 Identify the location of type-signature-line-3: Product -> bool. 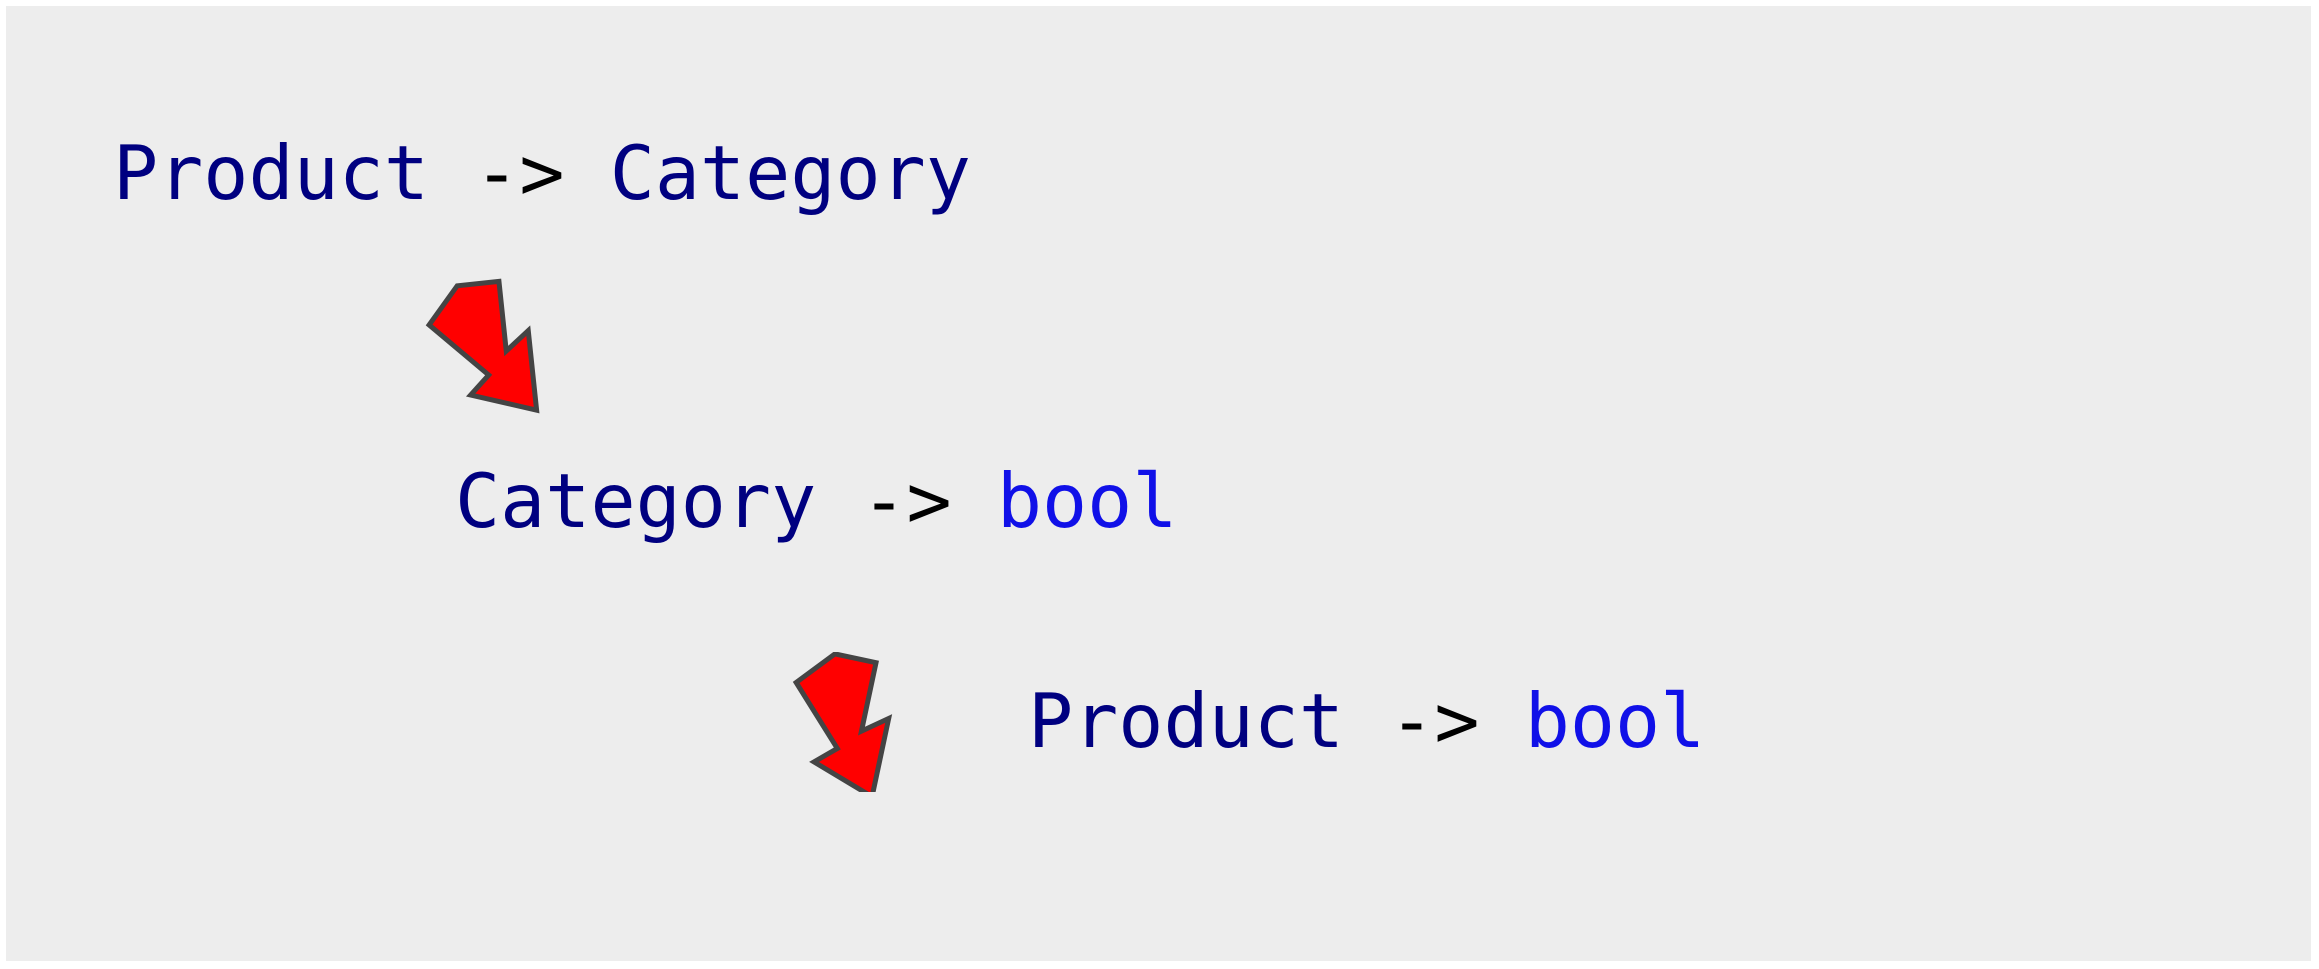
(1366, 721).